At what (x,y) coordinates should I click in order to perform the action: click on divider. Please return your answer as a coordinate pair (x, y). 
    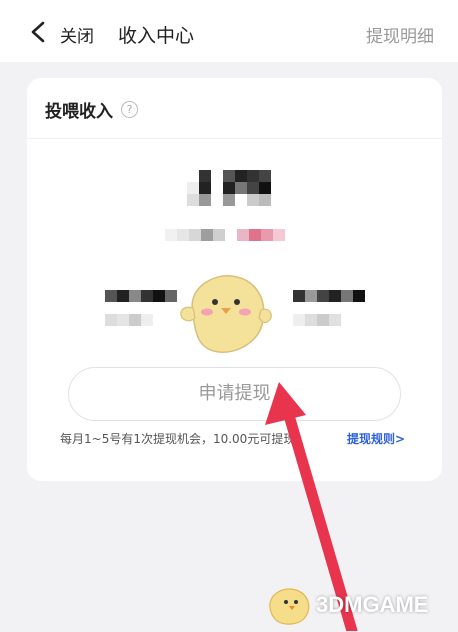
    Looking at the image, I should click on (234, 138).